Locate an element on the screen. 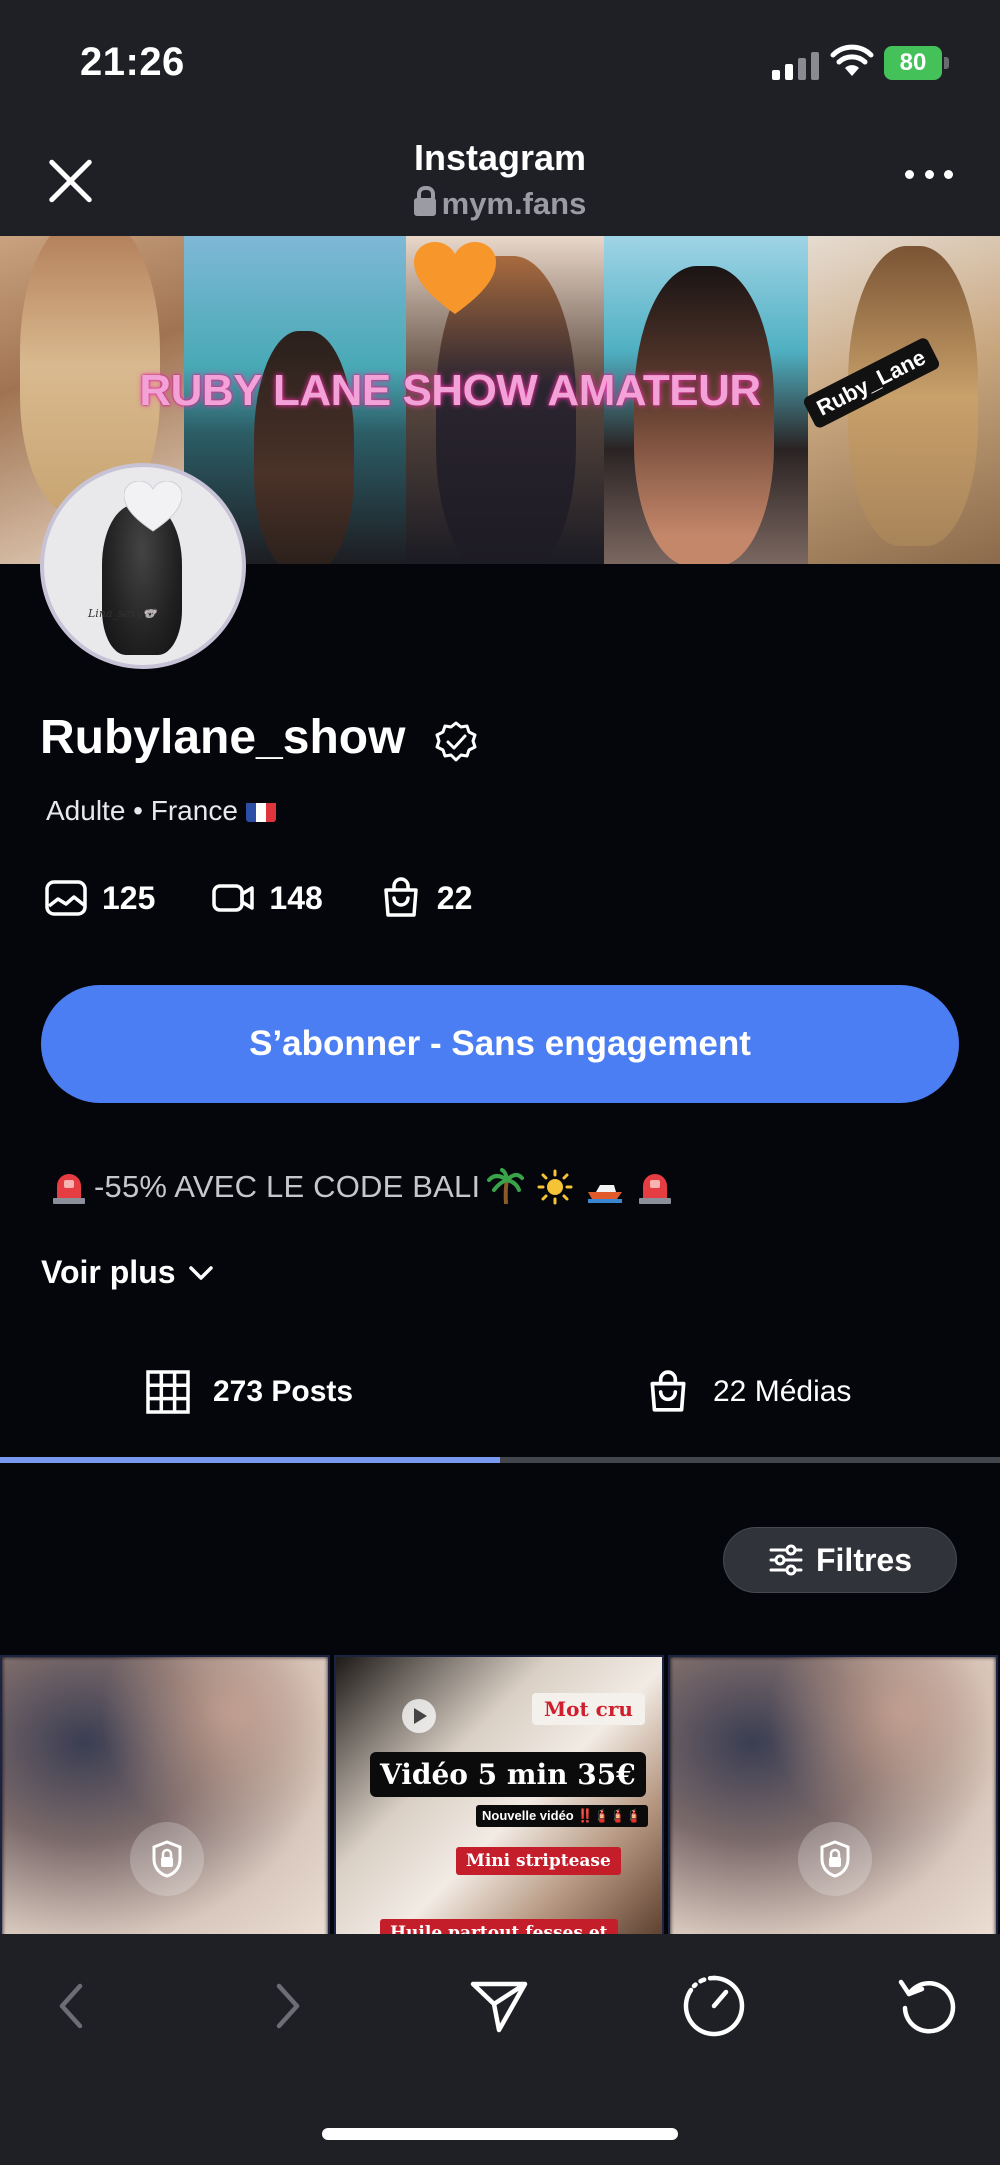  promo-text: -55% AVEC LE CODE BALI is located at coordinates (362, 1187).